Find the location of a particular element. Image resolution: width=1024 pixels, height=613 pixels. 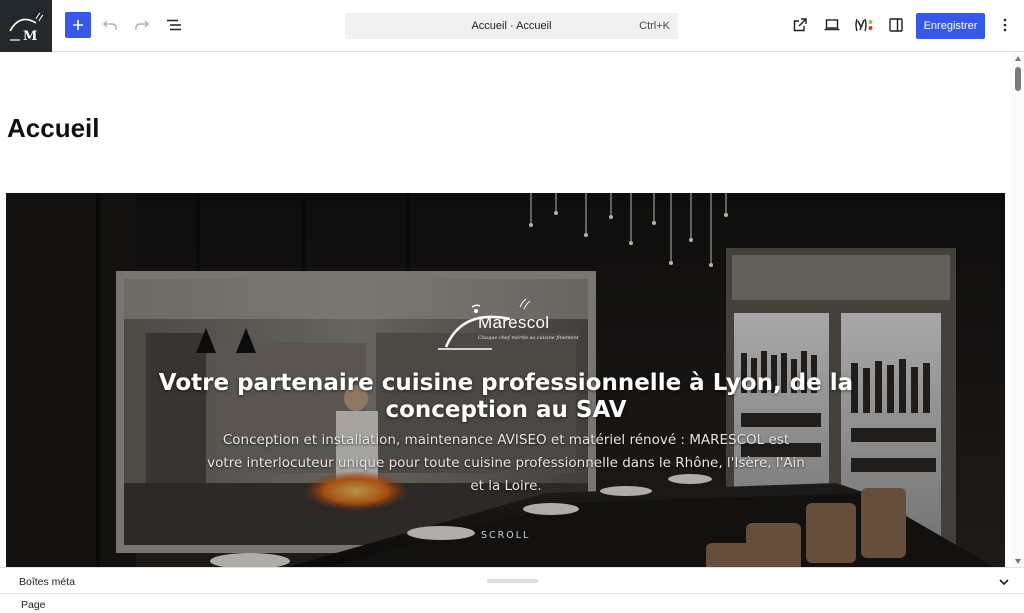

undo-icon is located at coordinates (109, 25).